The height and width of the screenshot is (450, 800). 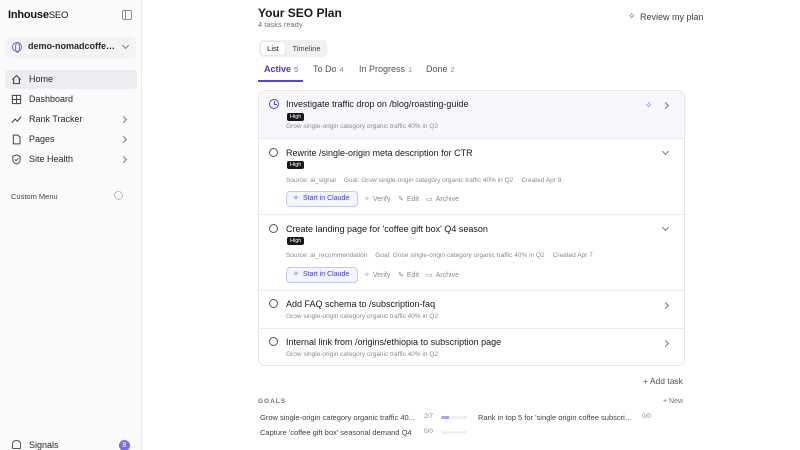 I want to click on goal-progress-bar, so click(x=454, y=432).